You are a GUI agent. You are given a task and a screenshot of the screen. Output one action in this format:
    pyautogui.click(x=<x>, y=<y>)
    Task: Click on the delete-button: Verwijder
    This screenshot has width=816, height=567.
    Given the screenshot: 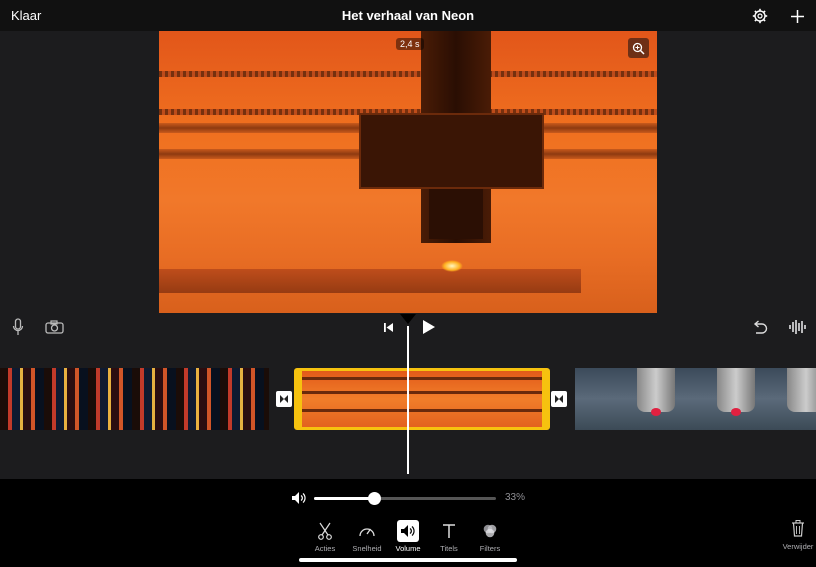 What is the action you would take?
    pyautogui.click(x=798, y=535)
    